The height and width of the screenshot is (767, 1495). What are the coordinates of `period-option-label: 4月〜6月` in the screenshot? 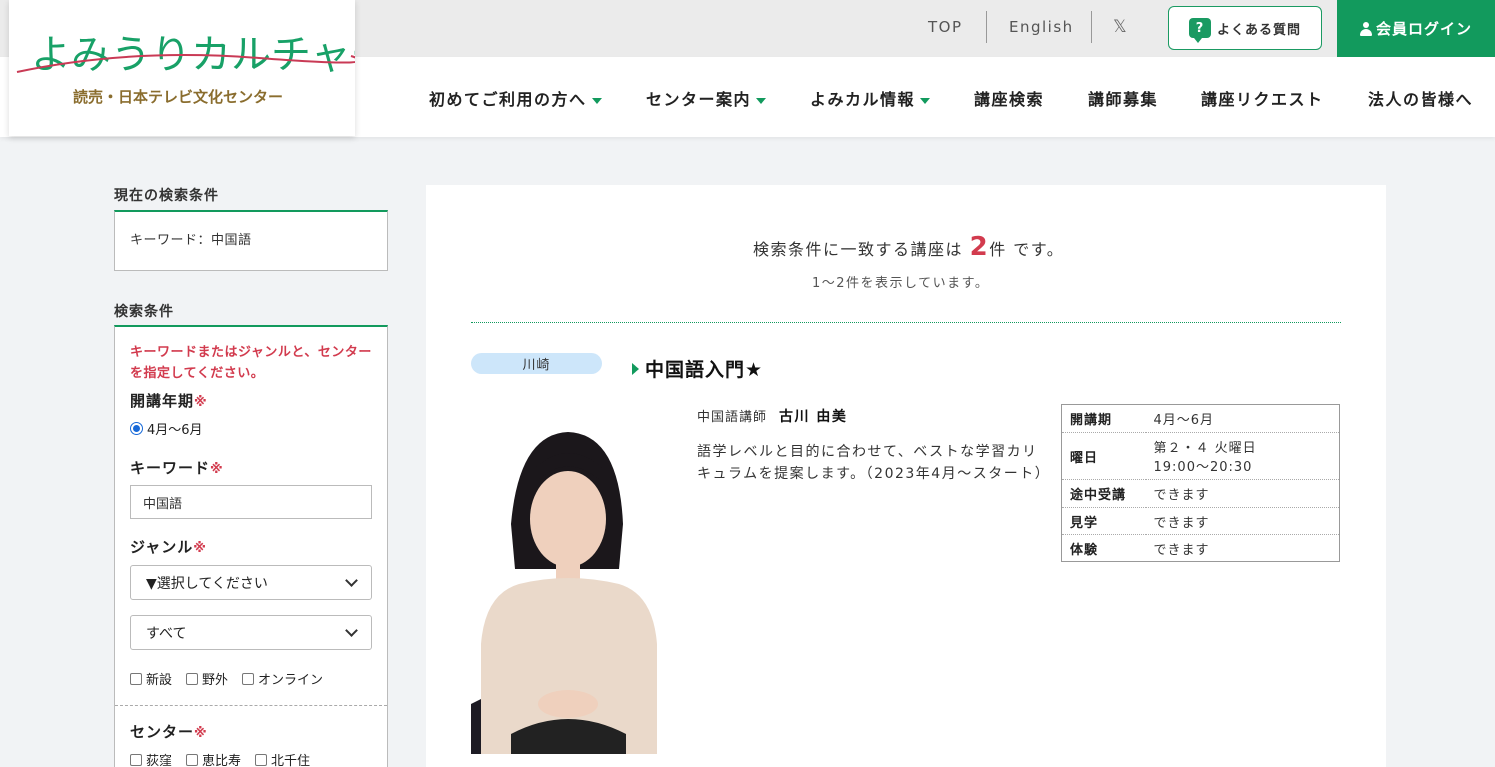 It's located at (175, 430).